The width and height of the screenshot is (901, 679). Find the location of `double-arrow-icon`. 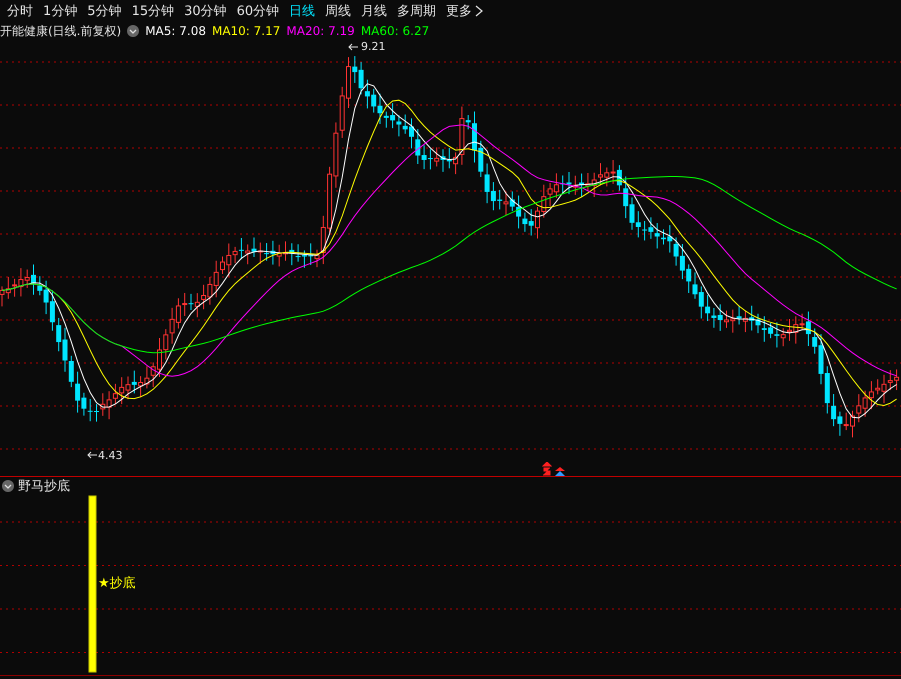

double-arrow-icon is located at coordinates (560, 471).